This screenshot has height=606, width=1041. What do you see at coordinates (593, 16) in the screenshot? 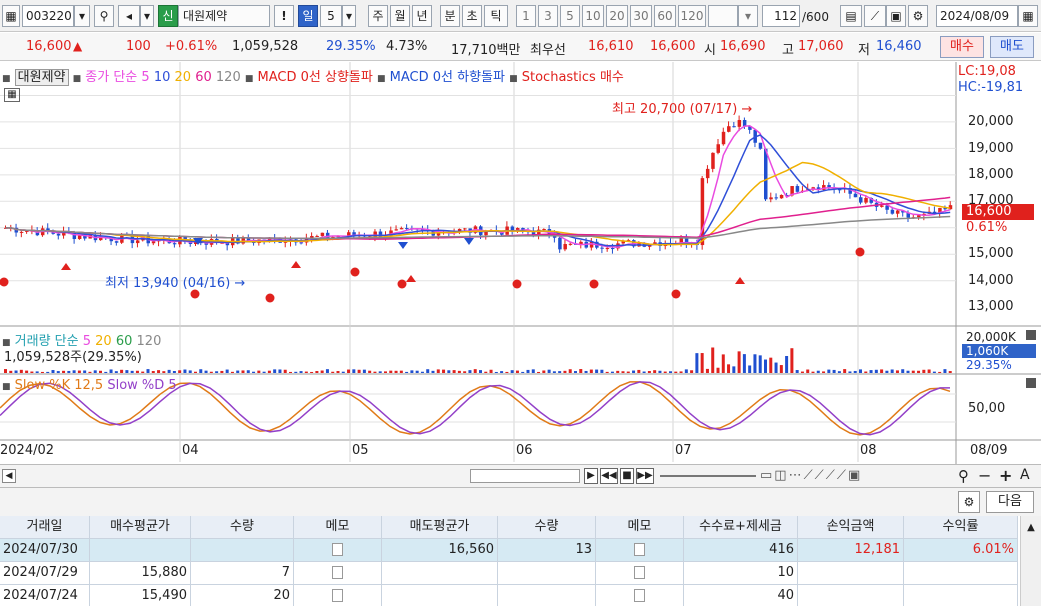
I see `interval-10-button: 10` at bounding box center [593, 16].